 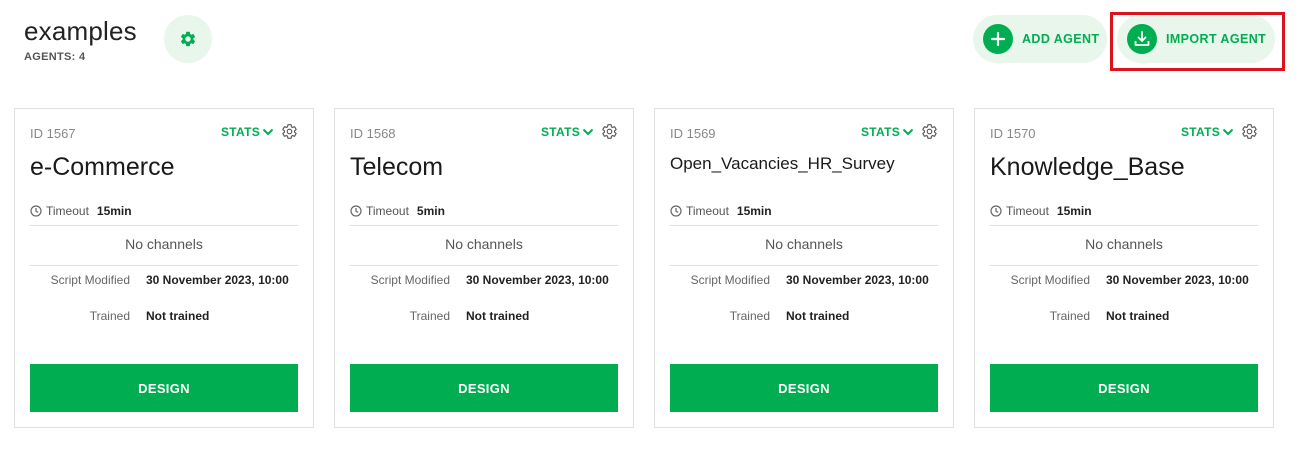 I want to click on agents-count: AGENTS: 4, so click(x=55, y=57).